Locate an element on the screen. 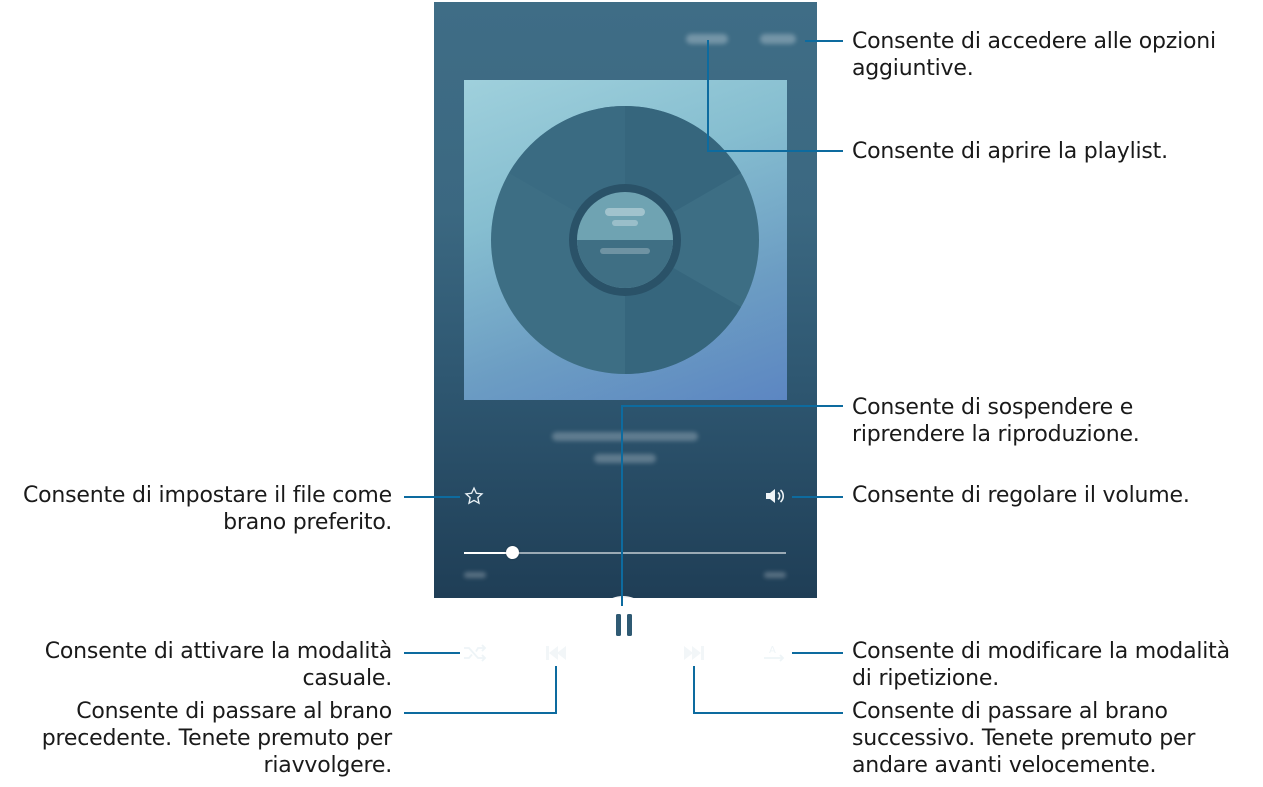 The width and height of the screenshot is (1263, 787). total-time is located at coordinates (775, 575).